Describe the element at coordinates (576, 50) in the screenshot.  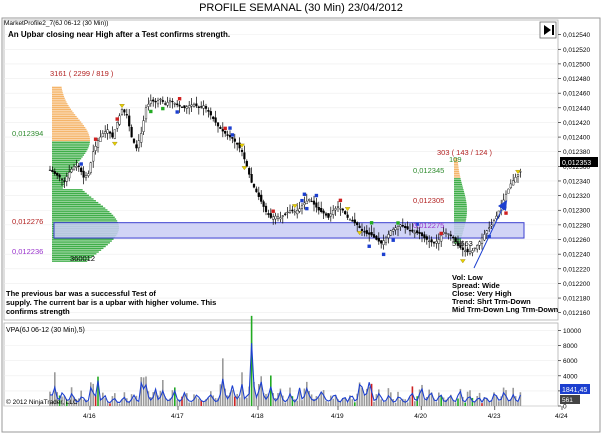
I see `price-y-tick-label: 0,012520` at that location.